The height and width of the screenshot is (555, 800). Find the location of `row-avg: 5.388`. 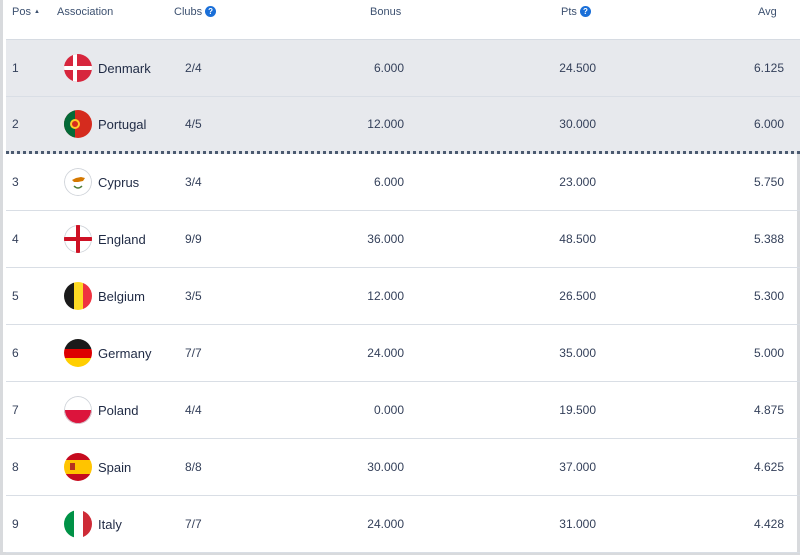

row-avg: 5.388 is located at coordinates (768, 239).